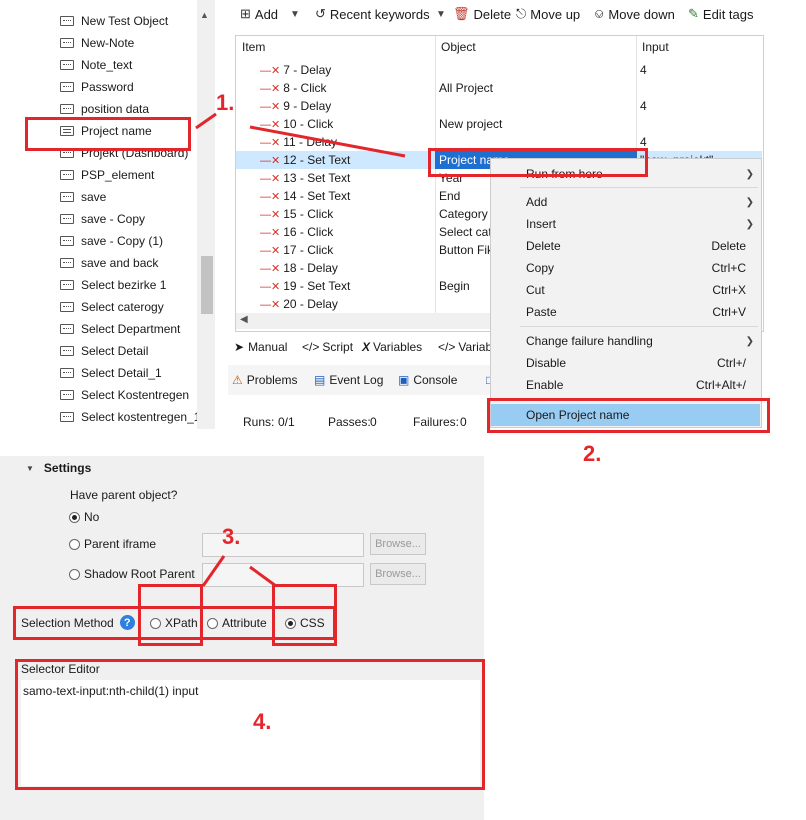 This screenshot has height=820, width=806. Describe the element at coordinates (231, 536) in the screenshot. I see `annotation-number-3: 3.` at that location.